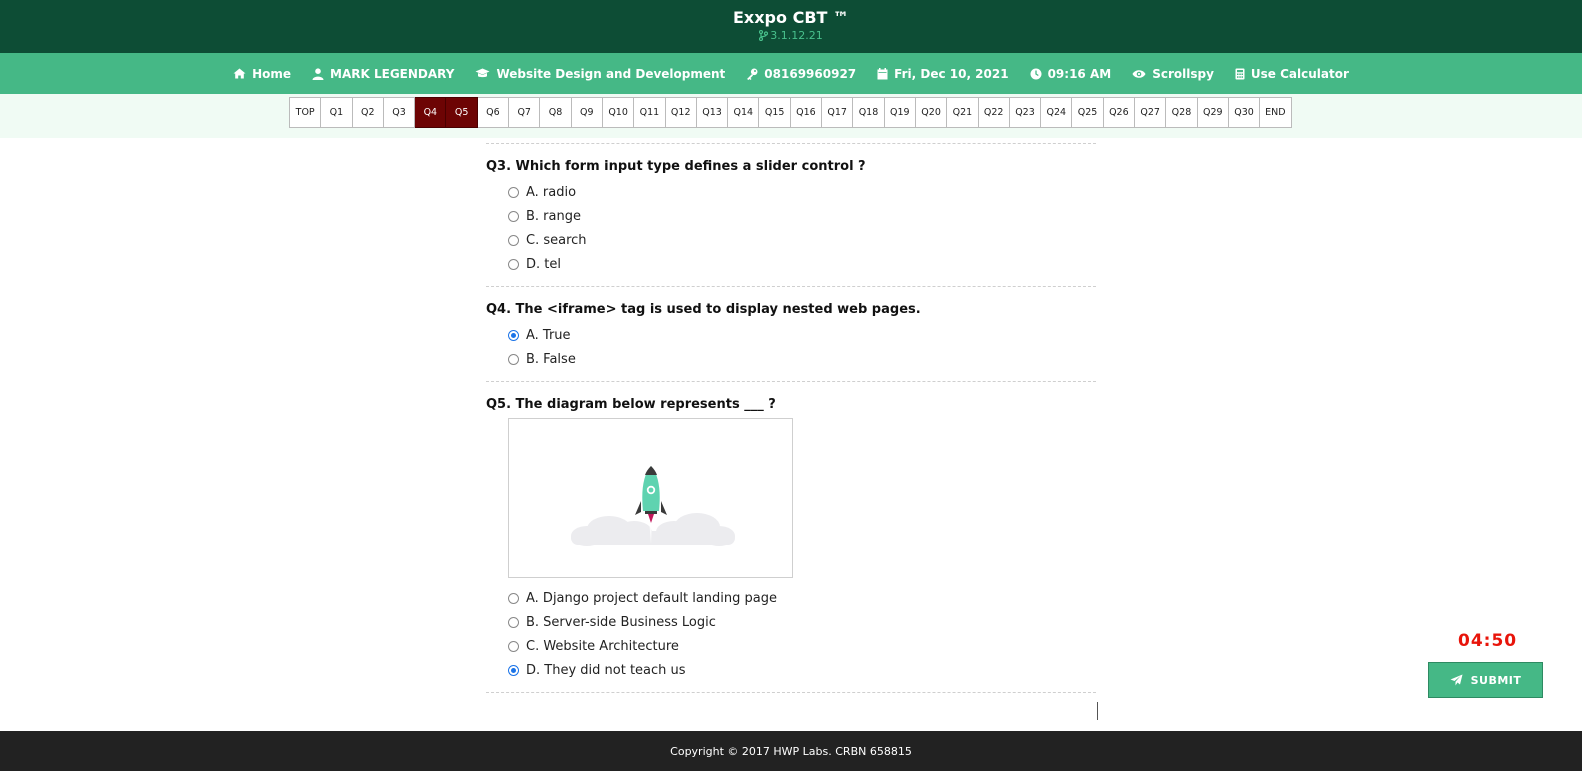 The image size is (1582, 771). I want to click on qnav-q10: Q10, so click(618, 112).